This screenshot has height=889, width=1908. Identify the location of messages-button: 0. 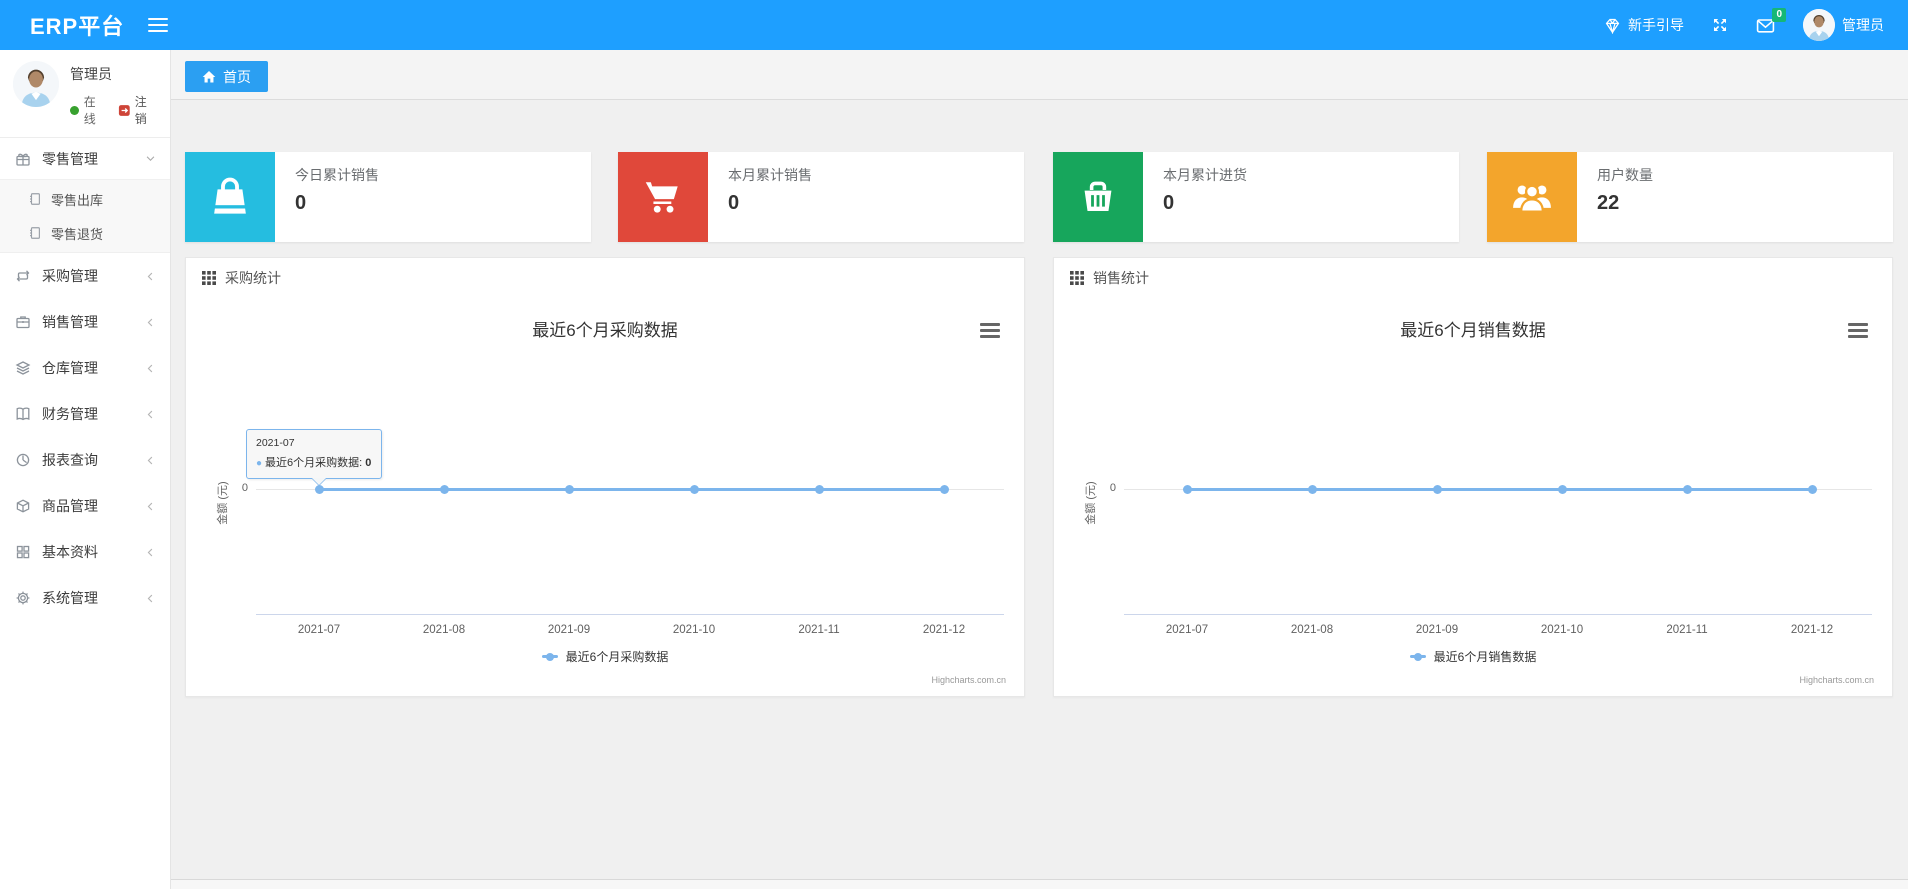
(1771, 20).